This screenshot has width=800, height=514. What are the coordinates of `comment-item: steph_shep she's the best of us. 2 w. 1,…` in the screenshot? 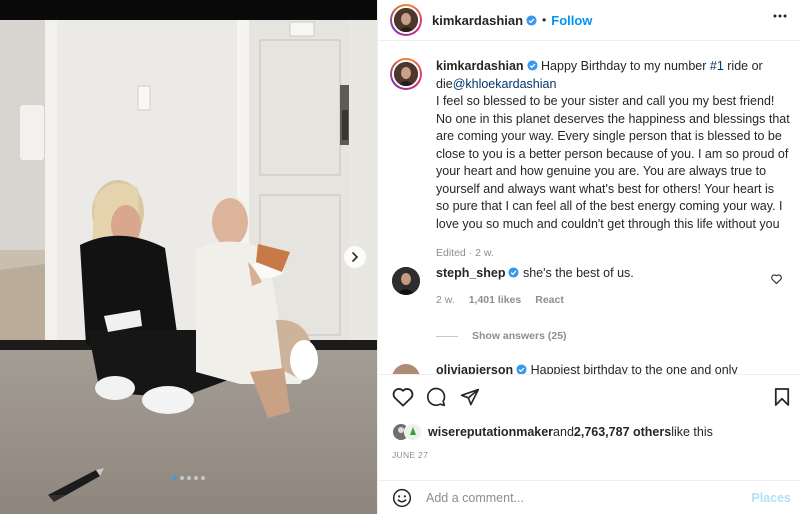 It's located at (590, 285).